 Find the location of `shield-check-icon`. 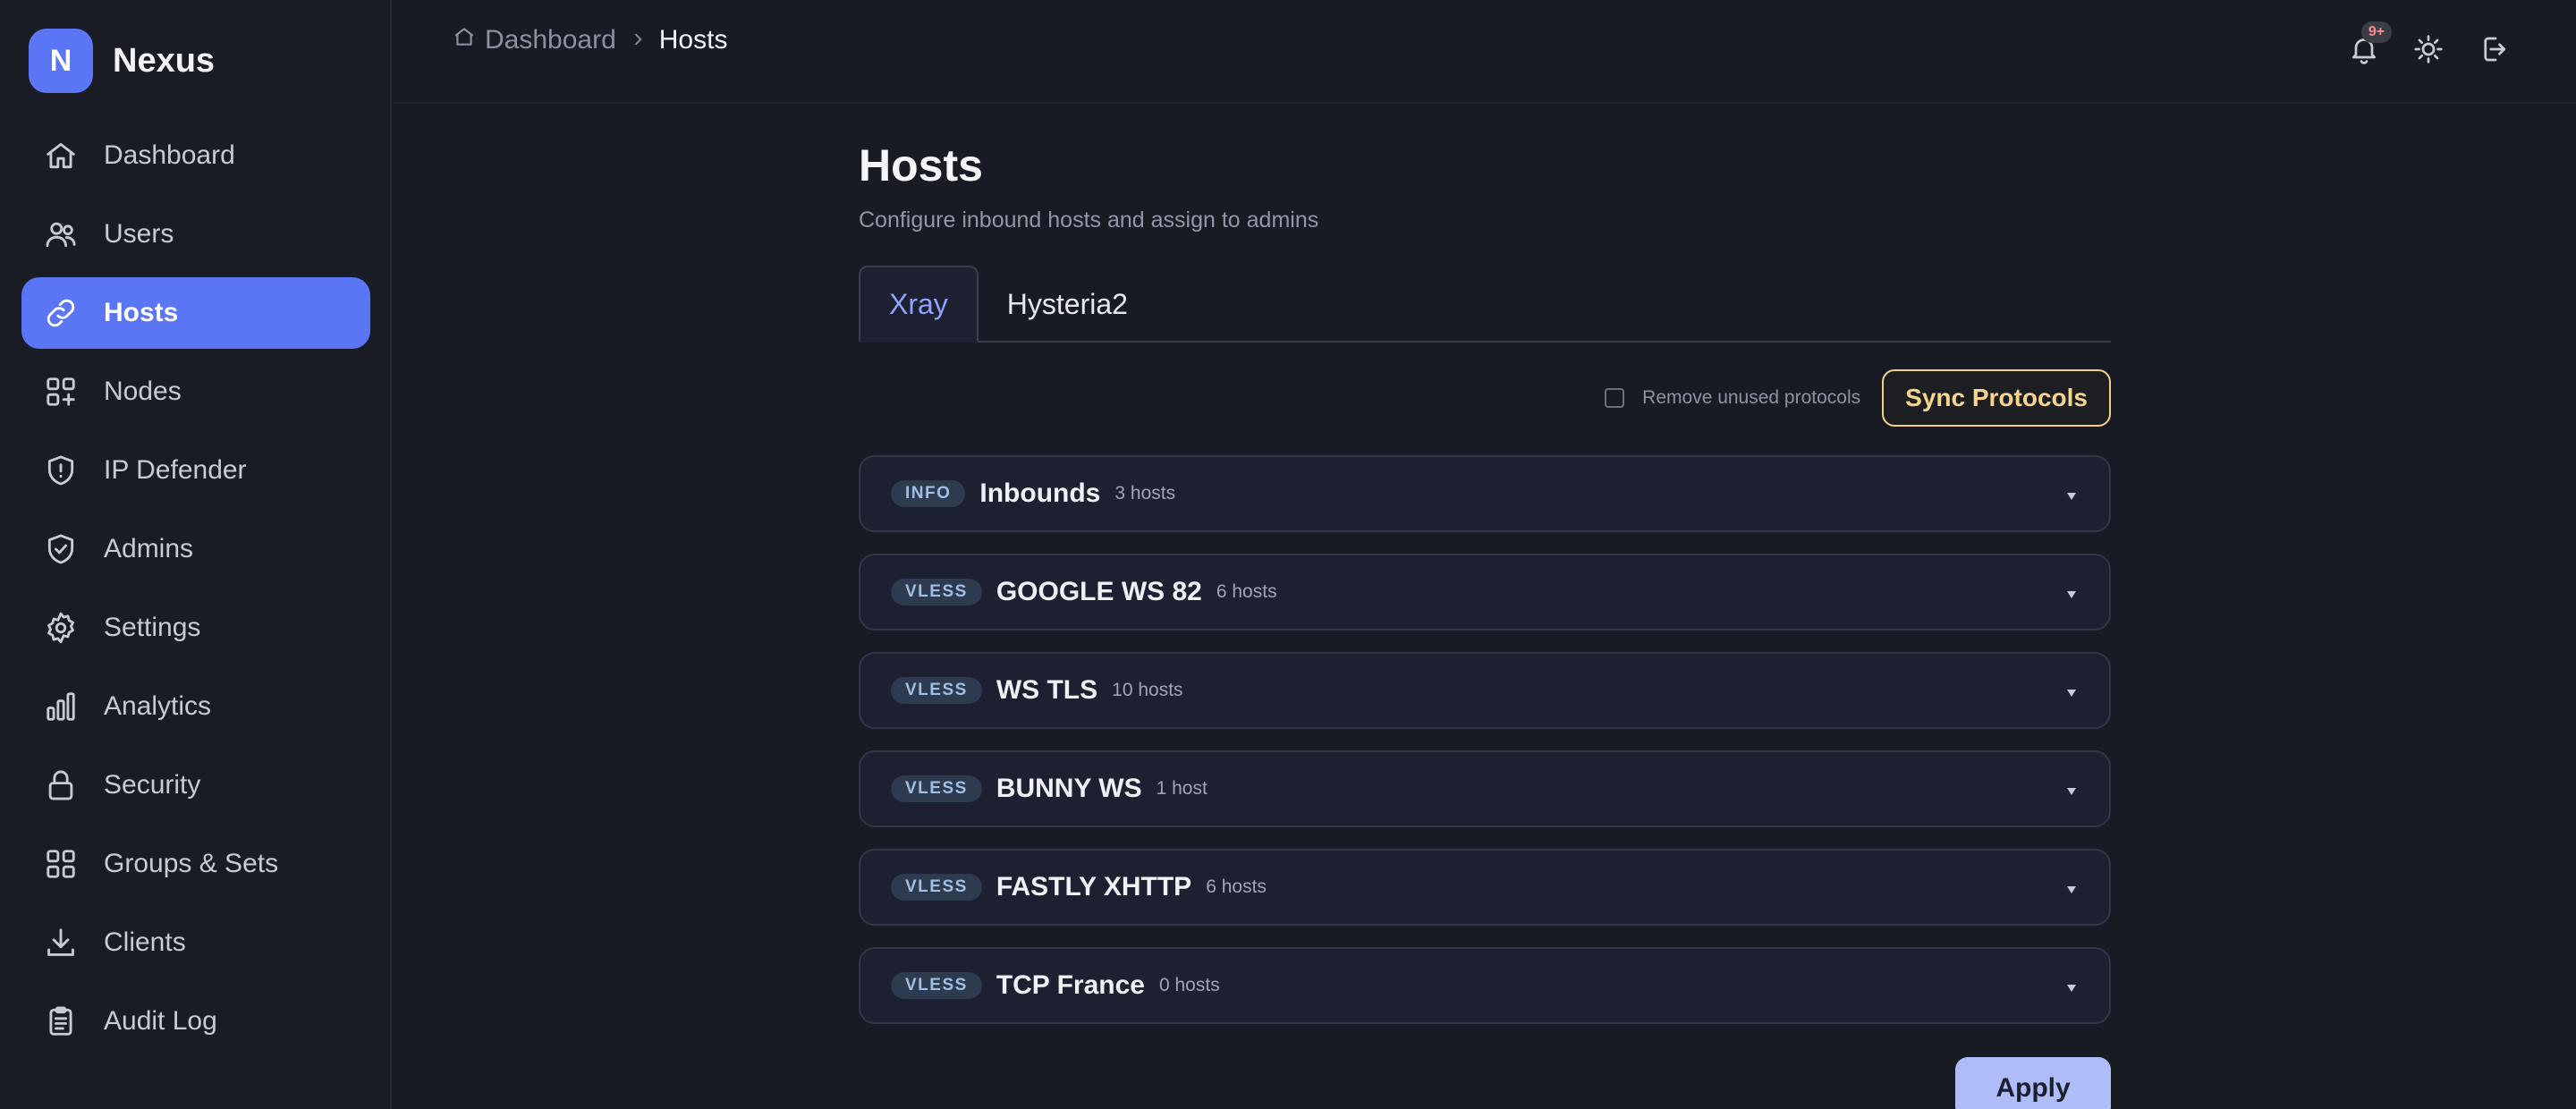

shield-check-icon is located at coordinates (61, 549).